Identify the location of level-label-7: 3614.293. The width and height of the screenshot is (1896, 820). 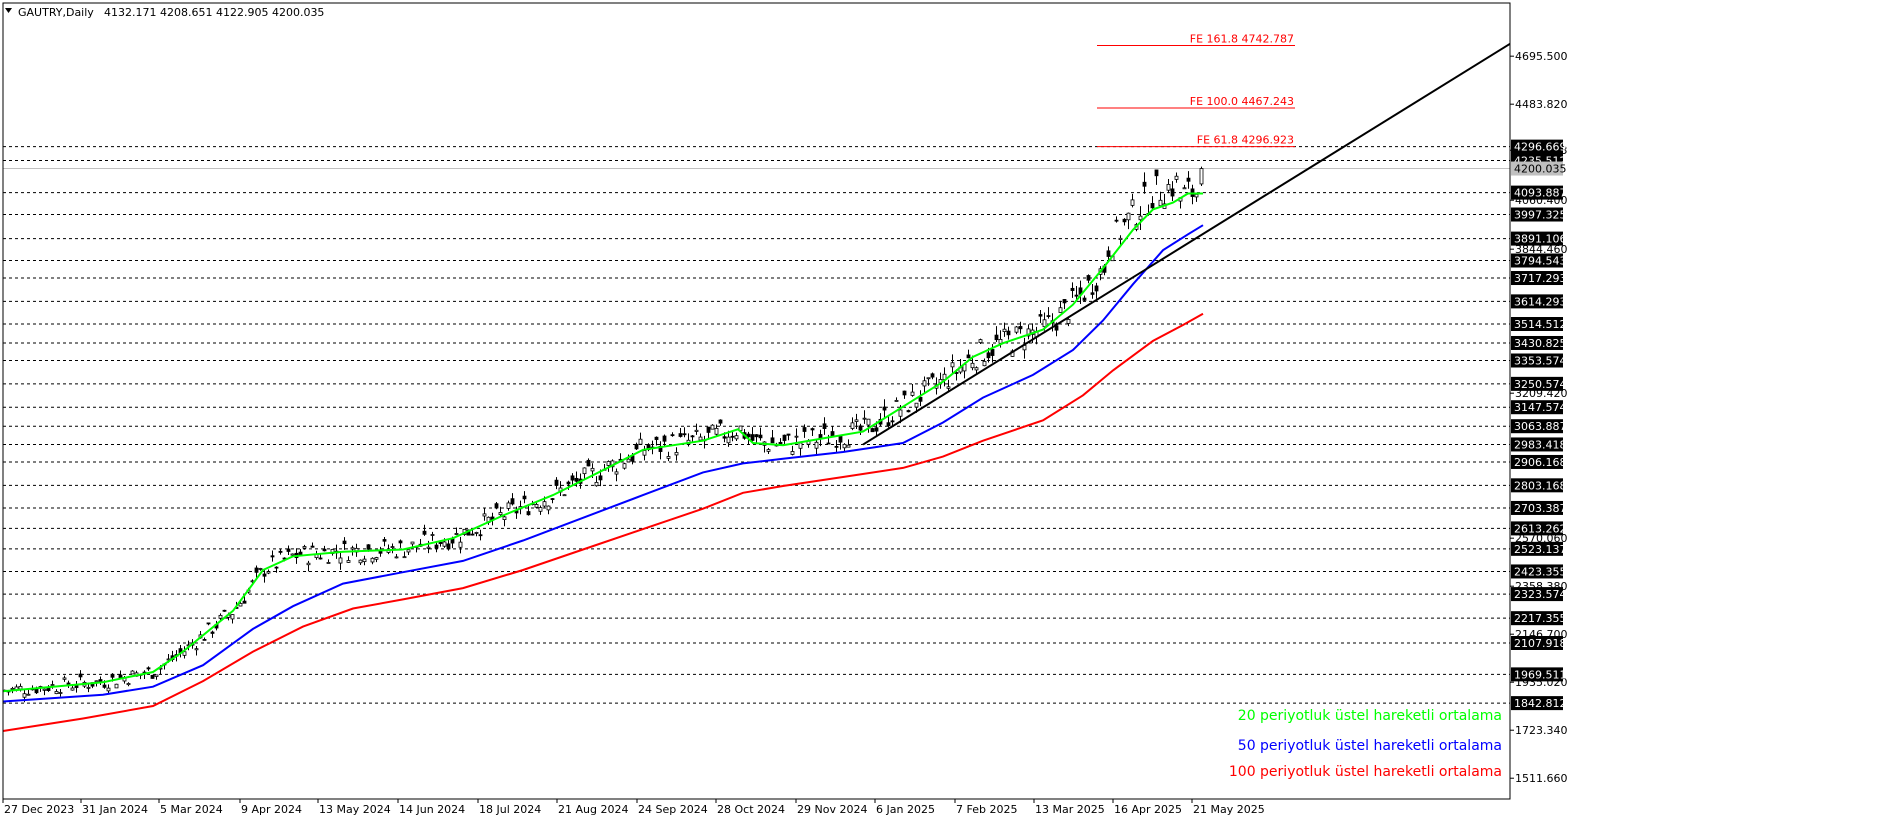
(1540, 301).